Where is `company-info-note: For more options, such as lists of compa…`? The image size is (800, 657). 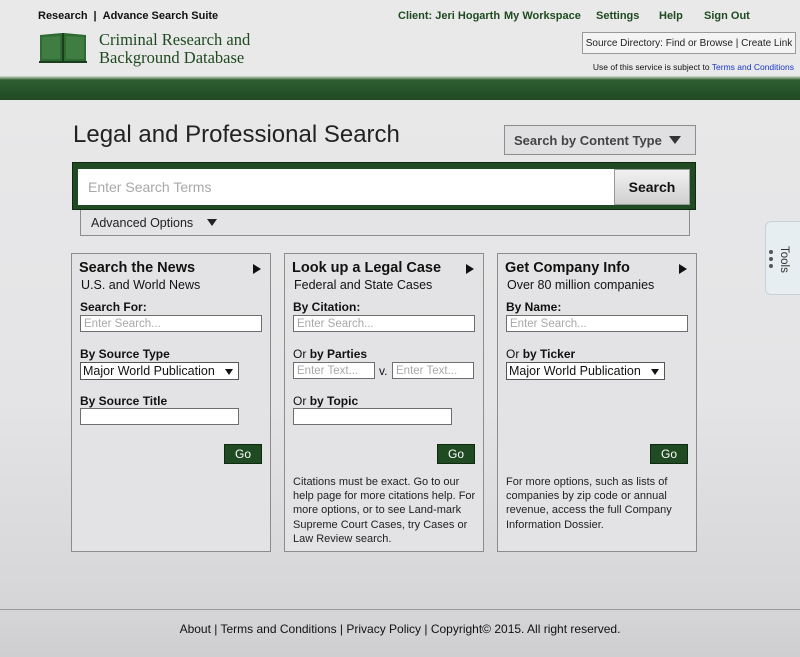 company-info-note: For more options, such as lists of compa… is located at coordinates (589, 503).